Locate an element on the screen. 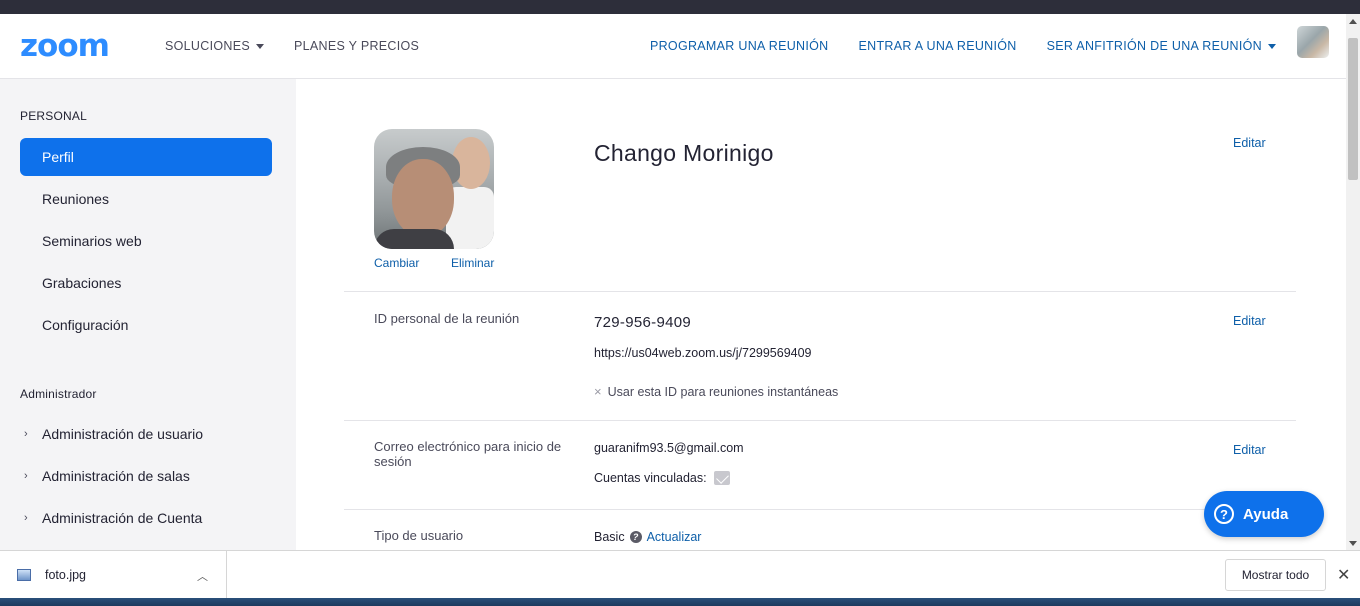 This screenshot has height=606, width=1360. linked-accounts: Cuentas vinculadas: is located at coordinates (662, 478).